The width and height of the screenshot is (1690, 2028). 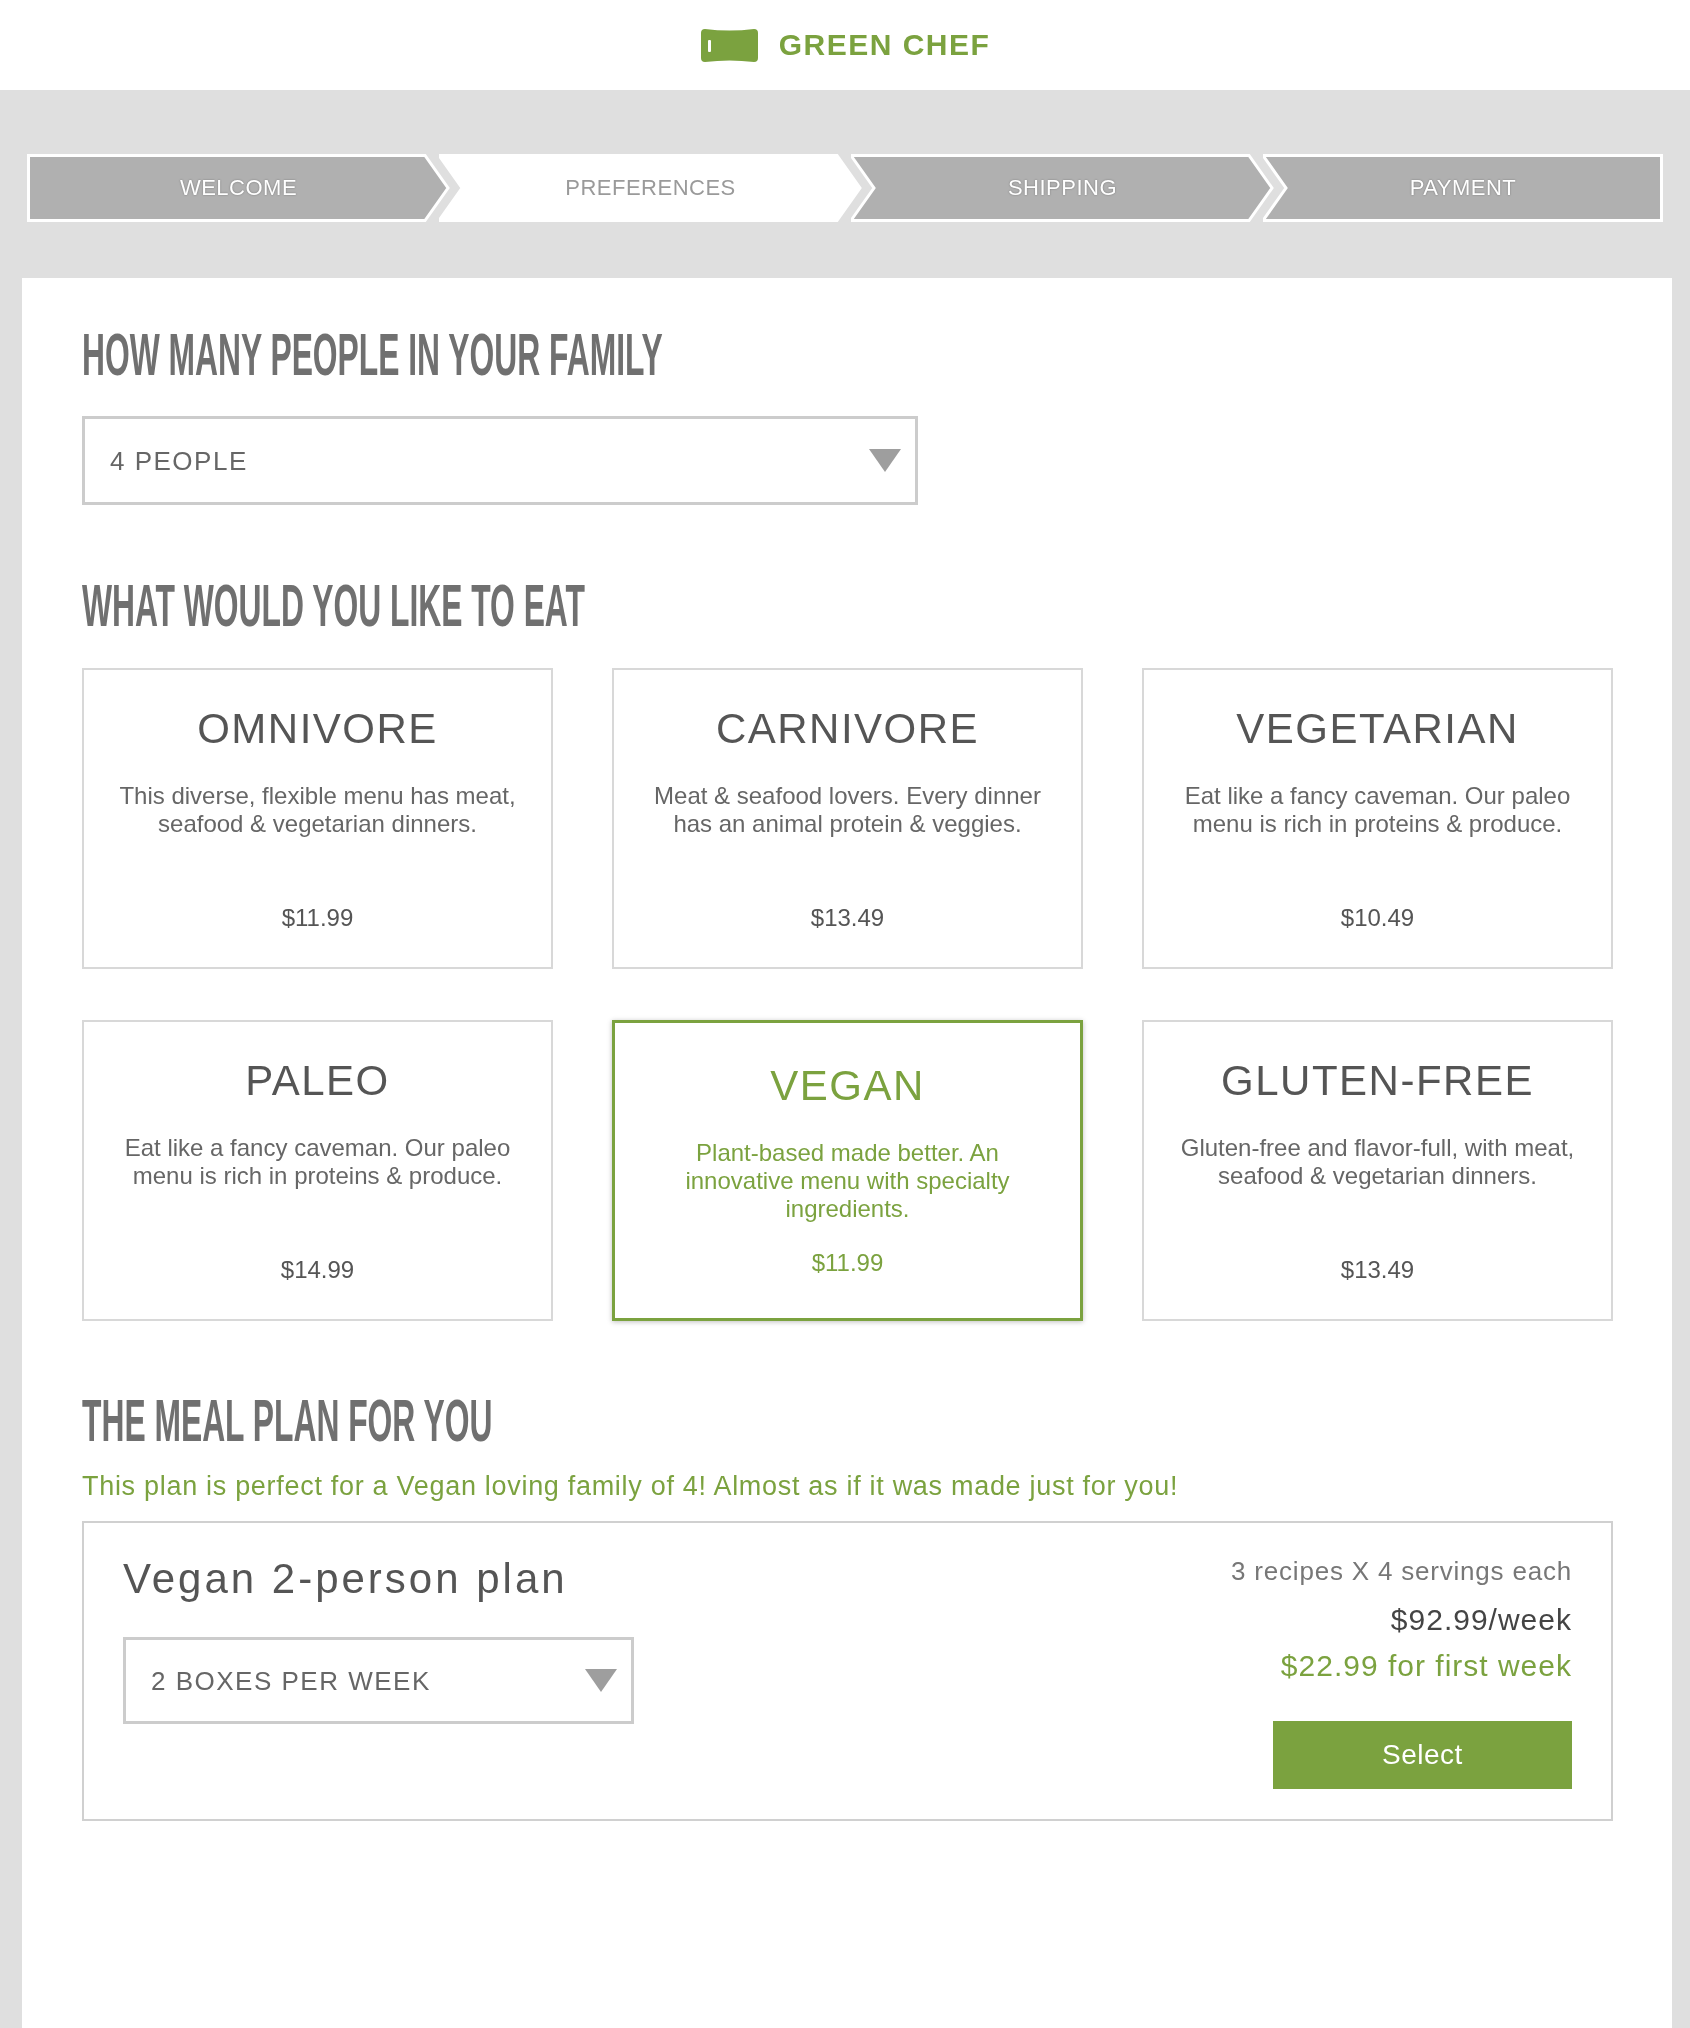 I want to click on menu-option-card: VEGETARIAN Eat like a fancy caveman. Our paleo menu is rich in proteins & produce. $10.49, so click(x=1377, y=818).